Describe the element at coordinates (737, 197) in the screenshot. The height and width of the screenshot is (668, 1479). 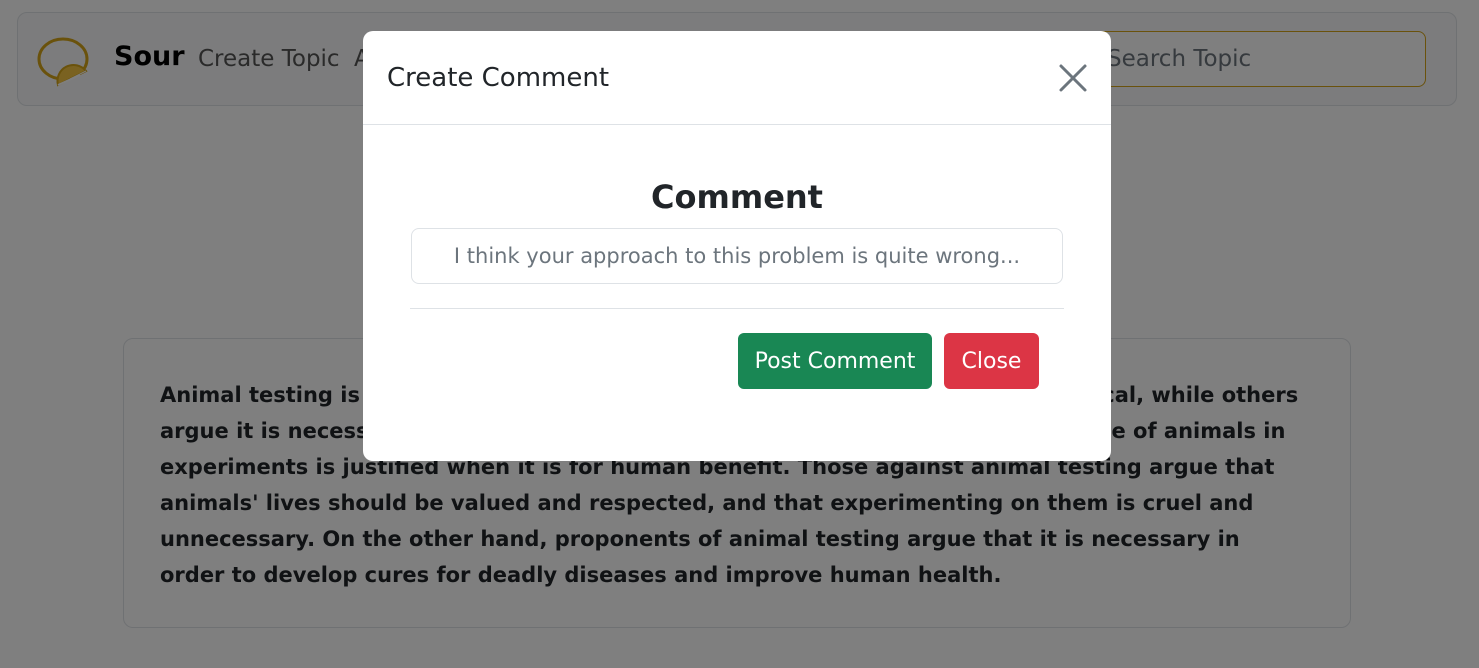
I see `comment-heading: Comment` at that location.